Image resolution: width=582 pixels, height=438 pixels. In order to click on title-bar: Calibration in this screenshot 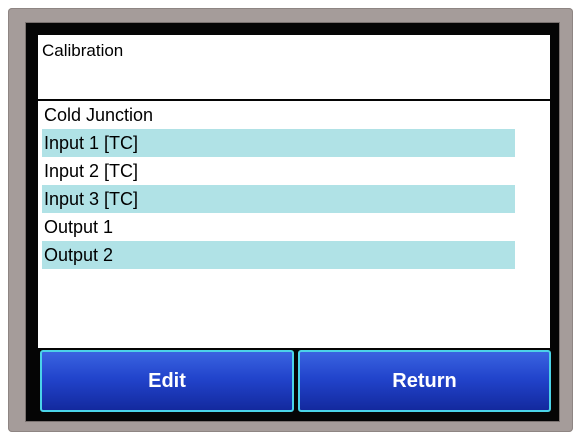, I will do `click(294, 67)`.